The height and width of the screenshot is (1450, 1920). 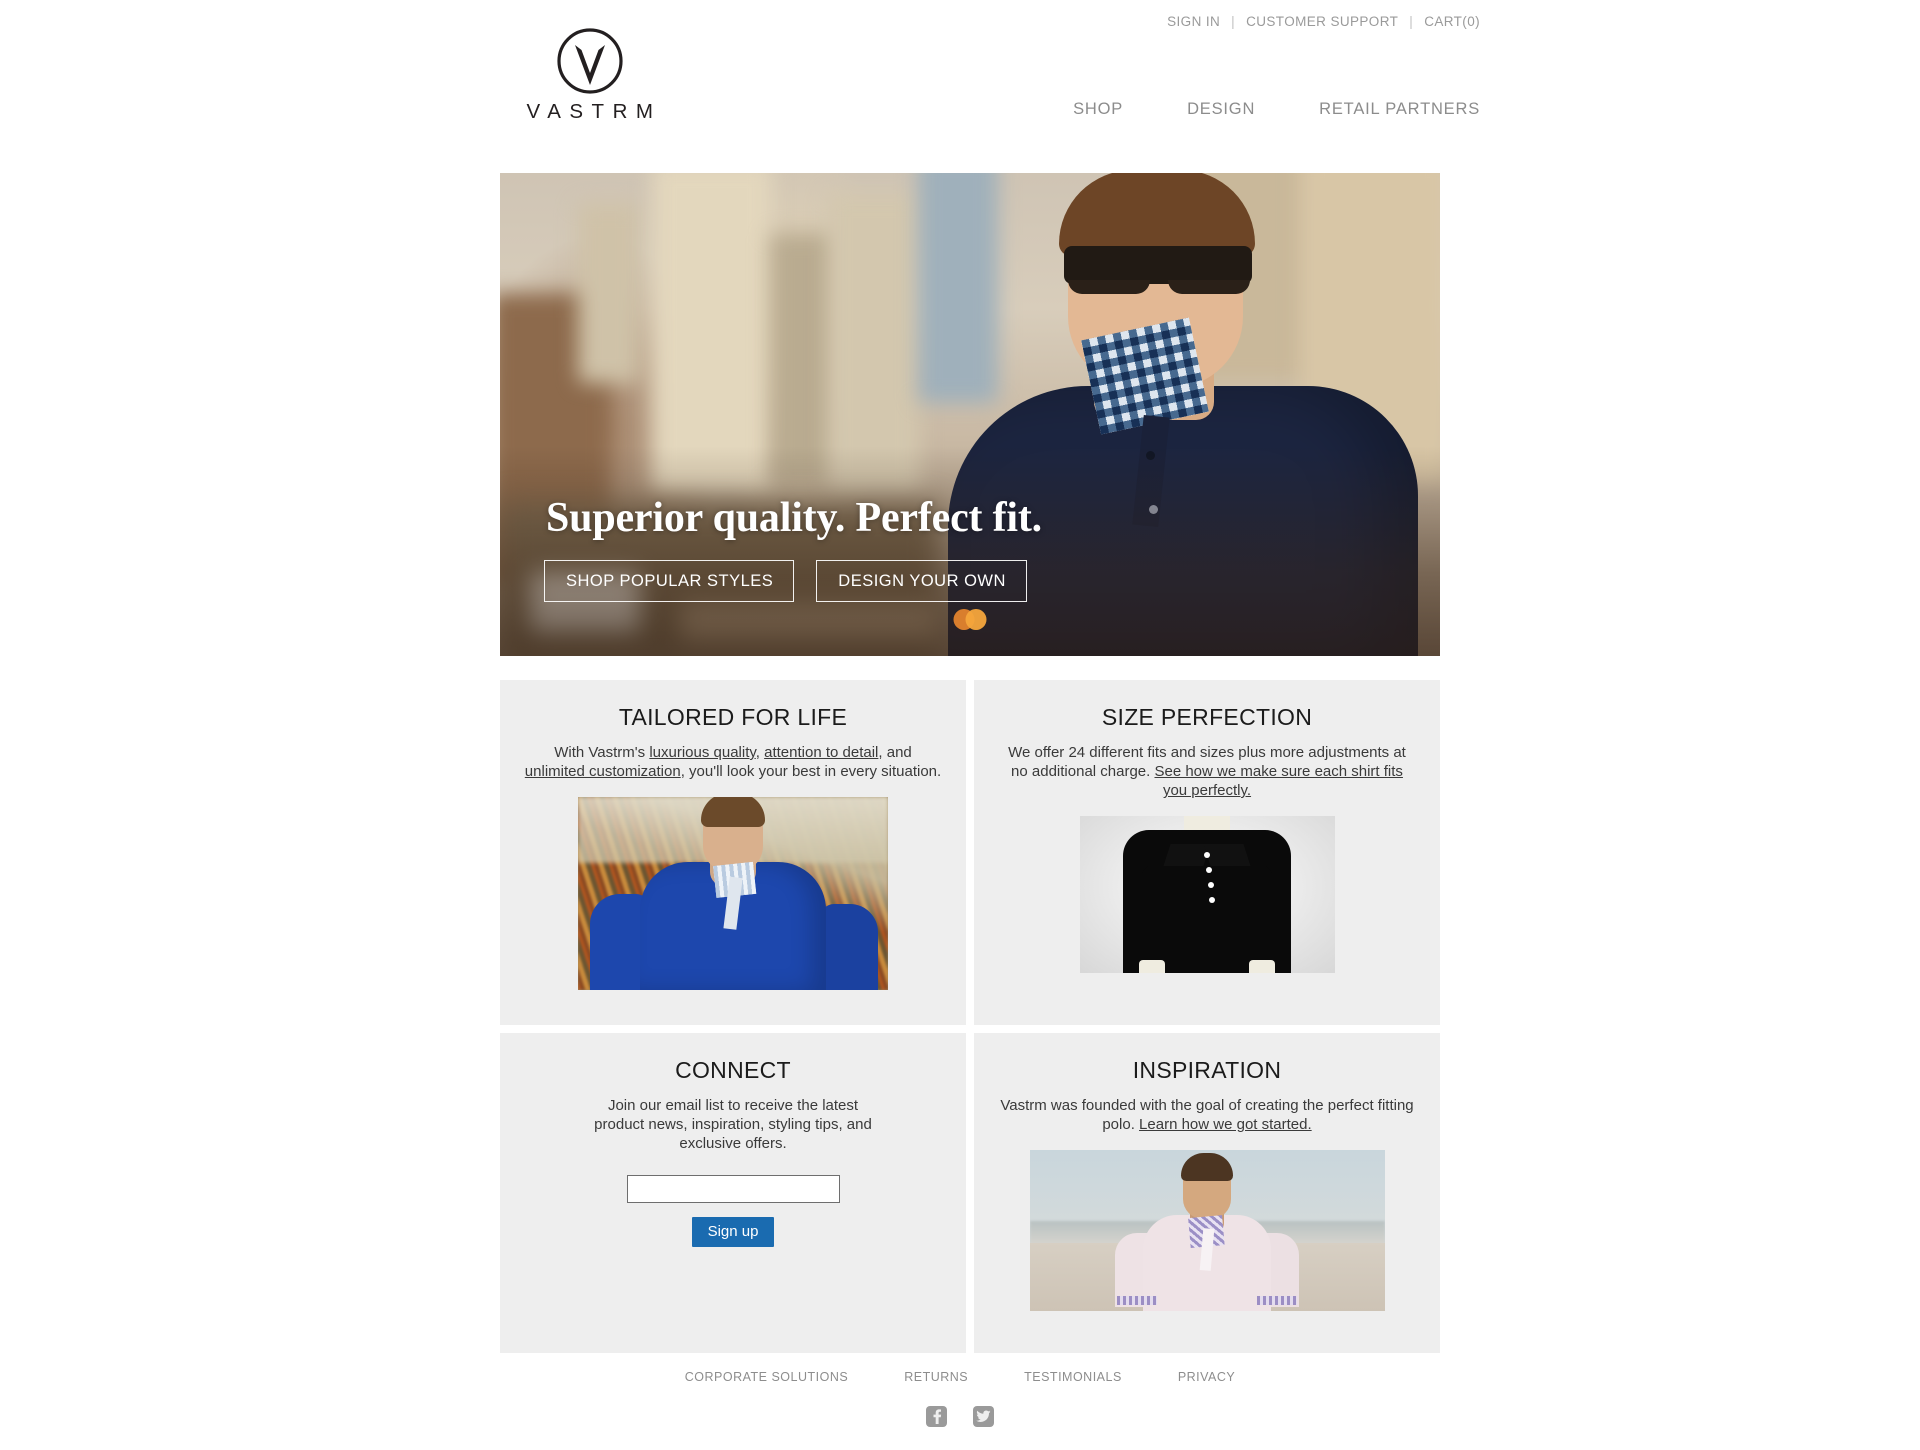 I want to click on link-luxurious-quality: luxurious quality, so click(x=702, y=752).